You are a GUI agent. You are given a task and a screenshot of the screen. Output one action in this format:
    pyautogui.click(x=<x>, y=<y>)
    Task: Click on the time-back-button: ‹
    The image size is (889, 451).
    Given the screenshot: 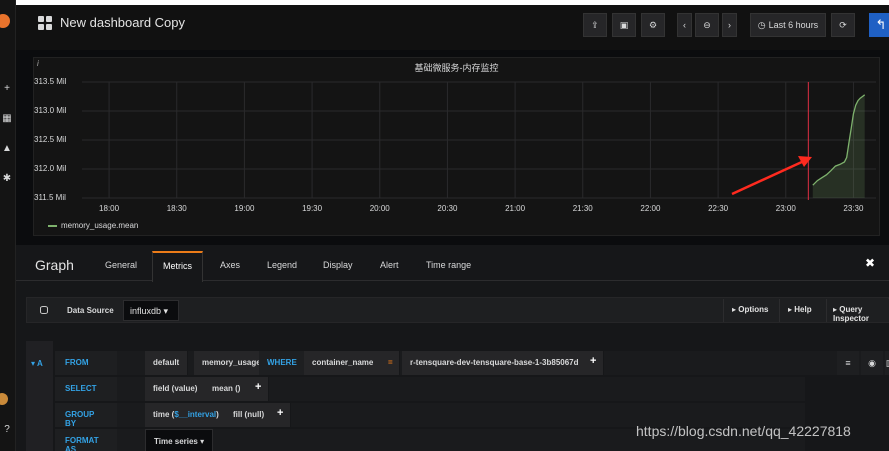 What is the action you would take?
    pyautogui.click(x=684, y=25)
    